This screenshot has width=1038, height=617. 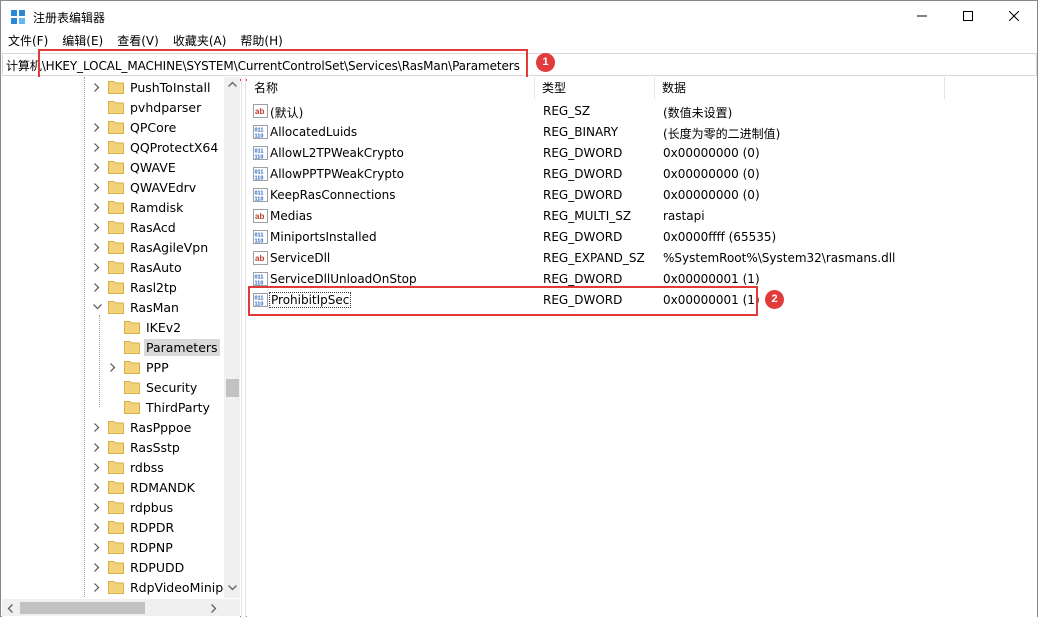 What do you see at coordinates (162, 487) in the screenshot?
I see `tree-item-label: RDMANDK` at bounding box center [162, 487].